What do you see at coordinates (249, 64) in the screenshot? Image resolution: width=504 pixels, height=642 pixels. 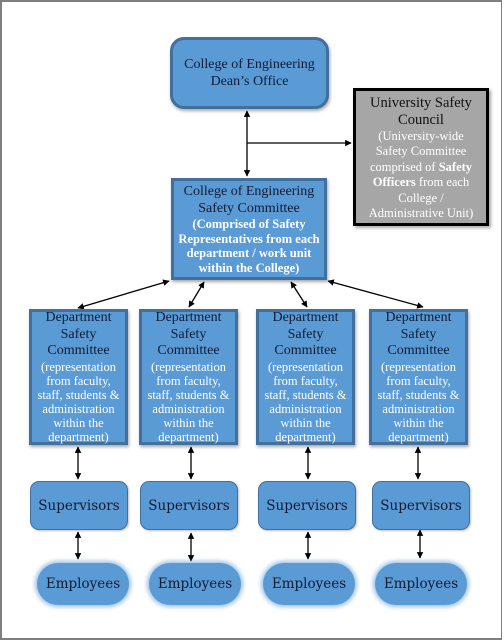 I see `dean-office-title-1: College of Engineering` at bounding box center [249, 64].